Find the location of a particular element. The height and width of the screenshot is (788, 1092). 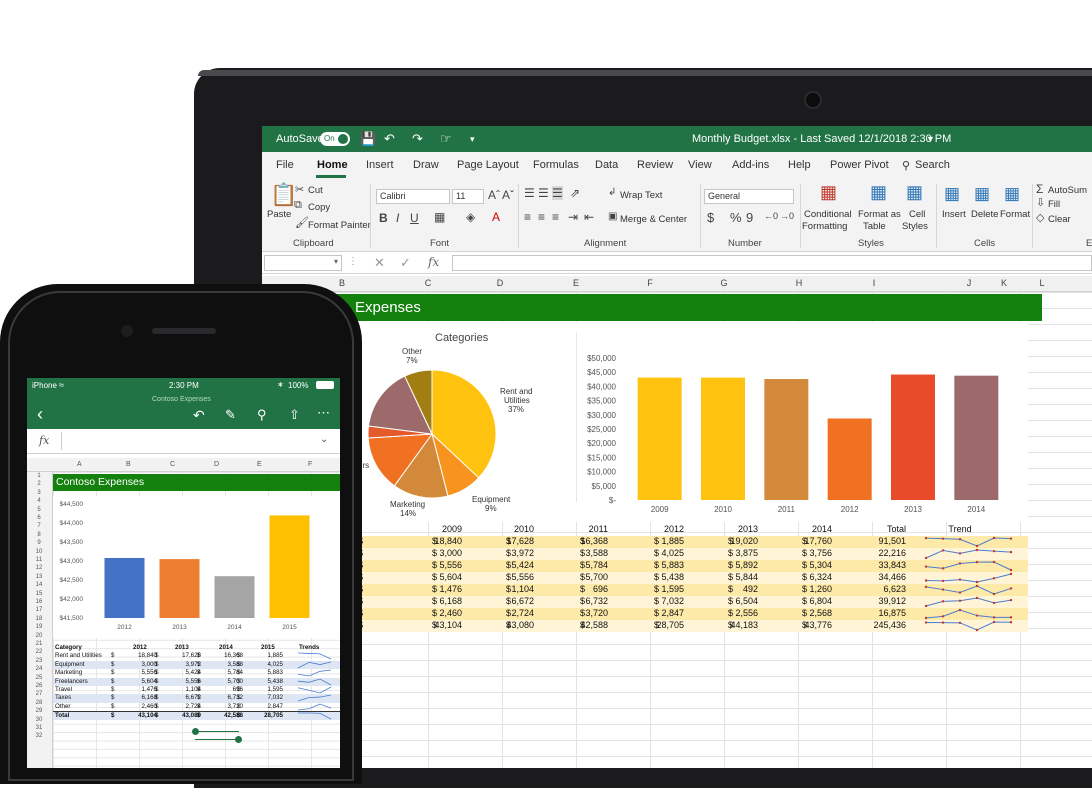

draw-icon: ✎ is located at coordinates (230, 415).